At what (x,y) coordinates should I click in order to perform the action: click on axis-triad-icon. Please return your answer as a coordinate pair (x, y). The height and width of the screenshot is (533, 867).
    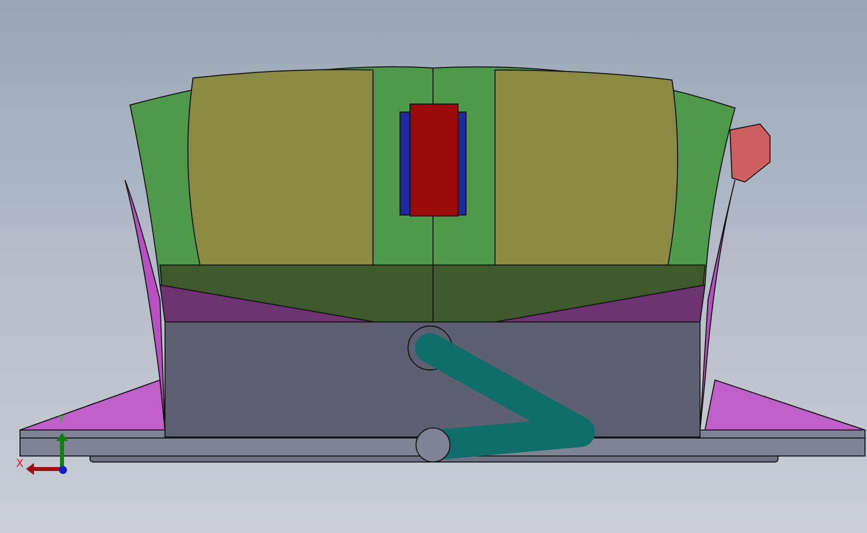
    Looking at the image, I should click on (47, 454).